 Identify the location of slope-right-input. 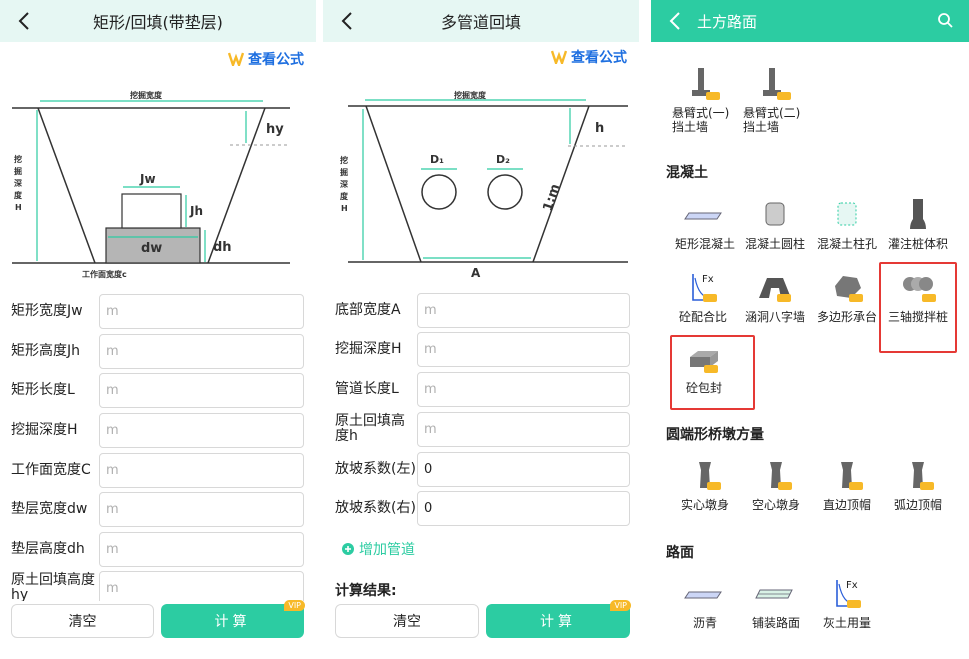
(523, 508).